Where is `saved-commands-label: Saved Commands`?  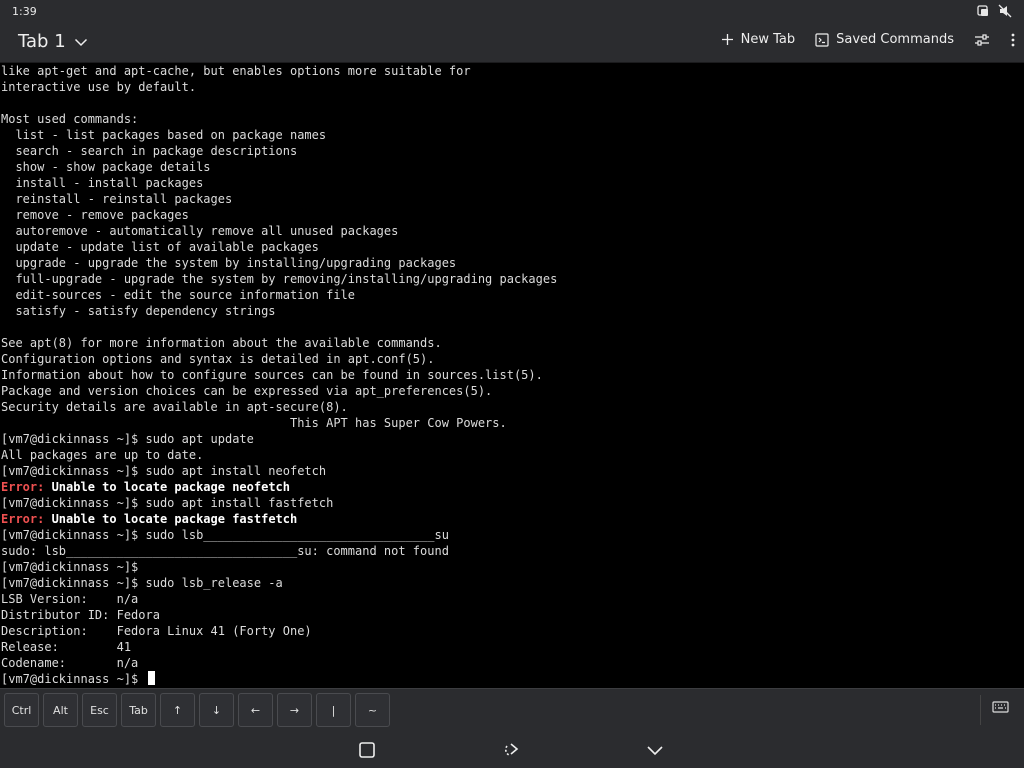 saved-commands-label: Saved Commands is located at coordinates (895, 39).